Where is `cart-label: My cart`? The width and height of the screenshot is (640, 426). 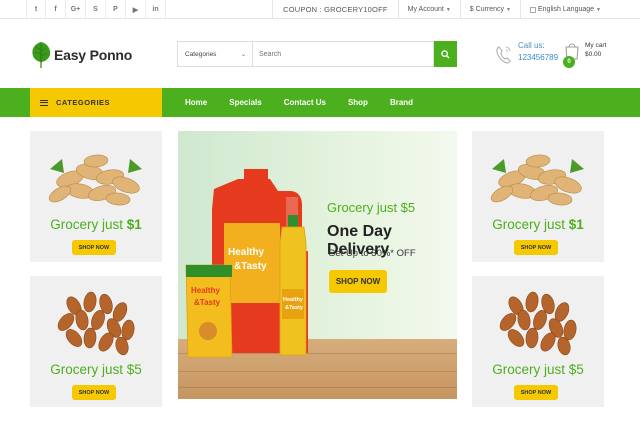
cart-label: My cart is located at coordinates (596, 45).